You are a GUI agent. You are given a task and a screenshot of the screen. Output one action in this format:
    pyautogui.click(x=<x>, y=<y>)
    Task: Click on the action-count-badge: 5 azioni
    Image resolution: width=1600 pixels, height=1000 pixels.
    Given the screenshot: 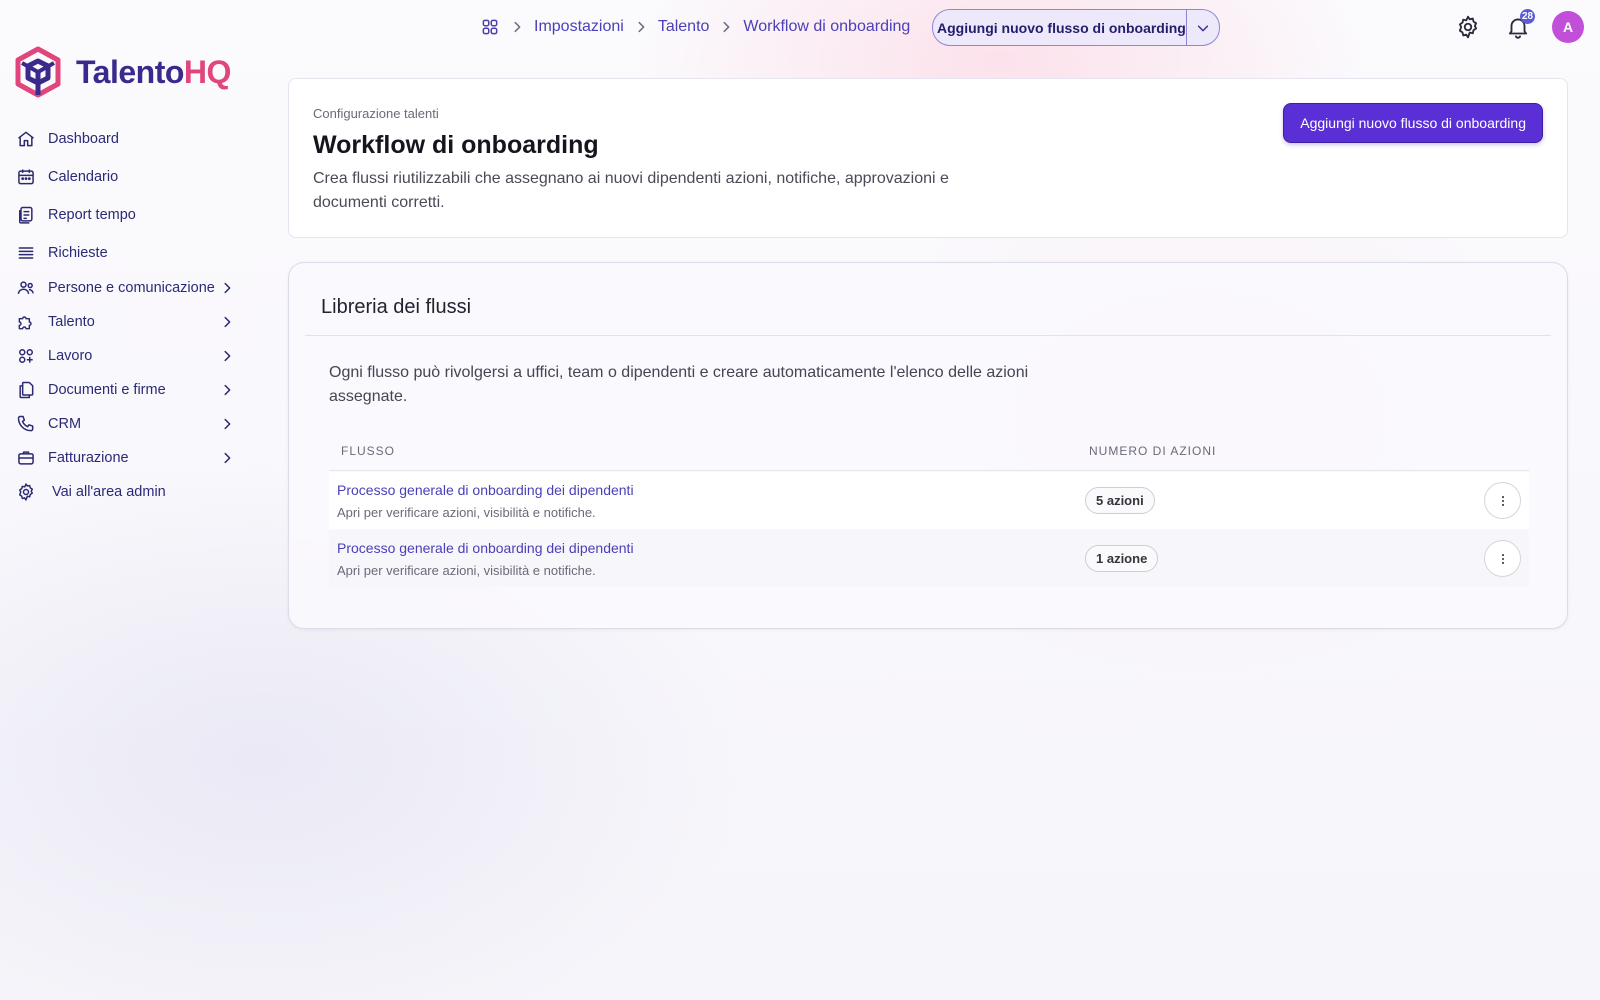 What is the action you would take?
    pyautogui.click(x=1120, y=500)
    